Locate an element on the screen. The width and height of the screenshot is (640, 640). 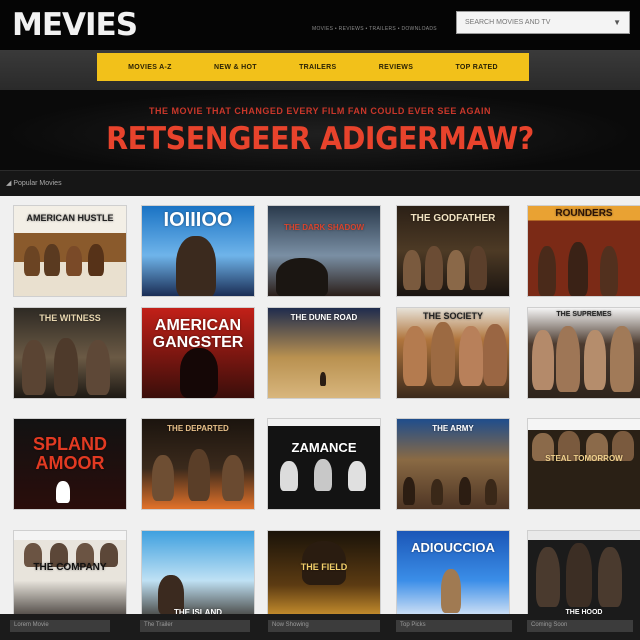
nav-item-reviews: REVIEWS is located at coordinates (396, 67).